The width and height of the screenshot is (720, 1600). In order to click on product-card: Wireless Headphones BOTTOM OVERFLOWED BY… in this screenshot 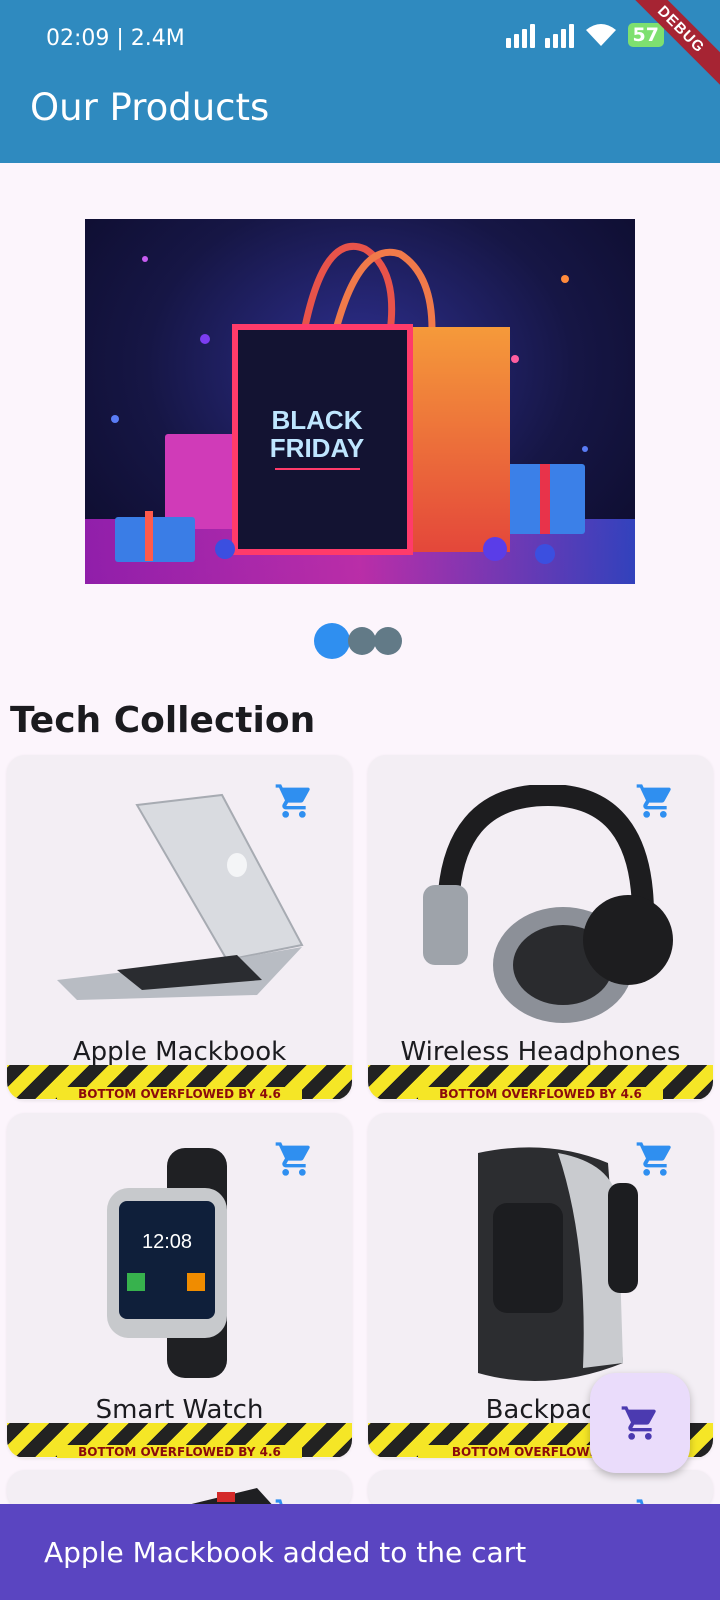, I will do `click(540, 927)`.